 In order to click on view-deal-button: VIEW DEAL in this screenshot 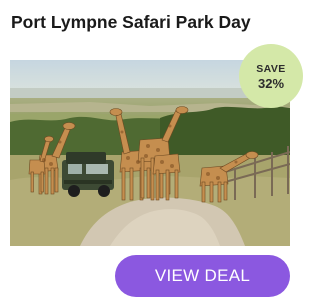, I will do `click(202, 276)`.